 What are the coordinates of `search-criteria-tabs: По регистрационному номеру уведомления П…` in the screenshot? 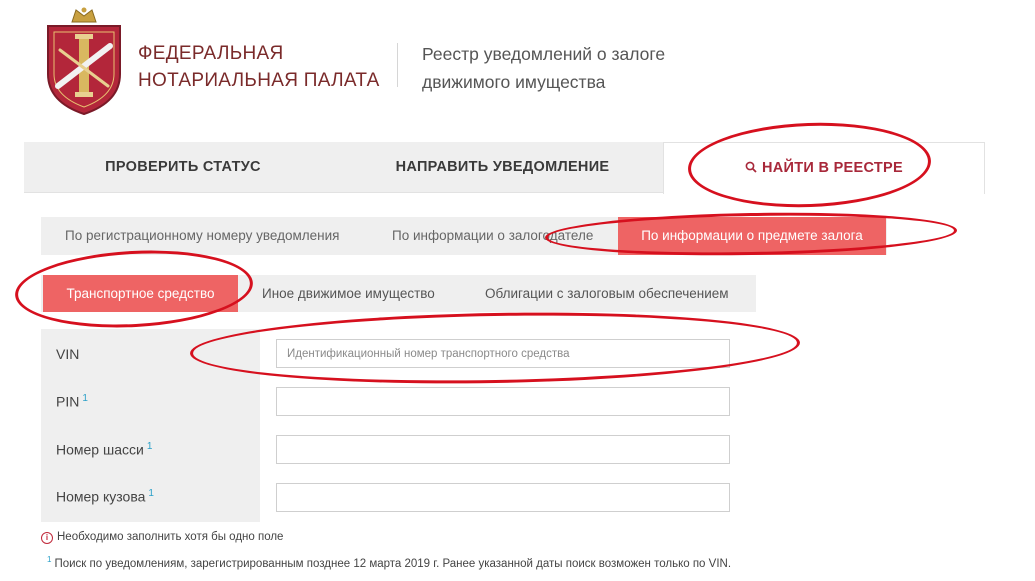 It's located at (464, 236).